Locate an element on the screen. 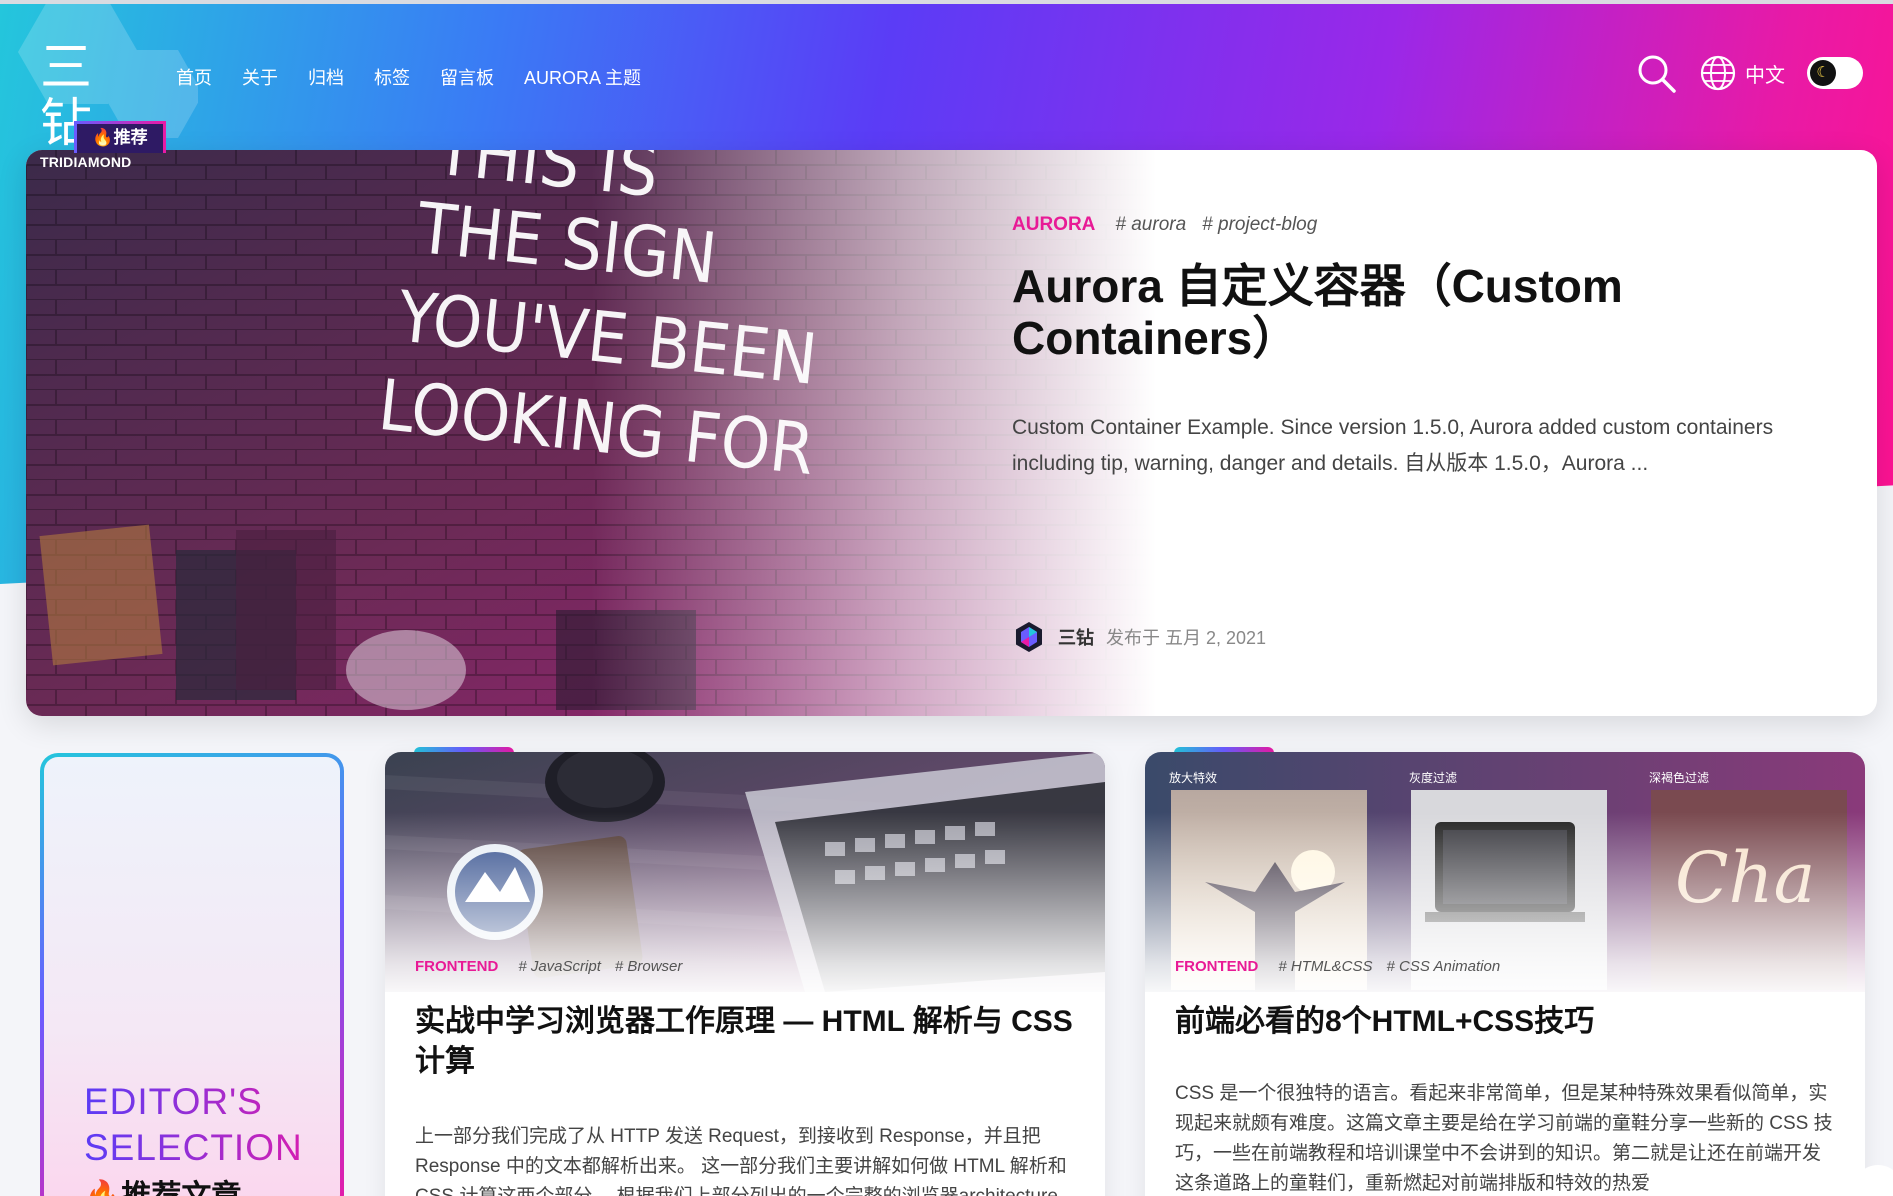 This screenshot has width=1893, height=1196. card-tag: # Browser is located at coordinates (649, 966).